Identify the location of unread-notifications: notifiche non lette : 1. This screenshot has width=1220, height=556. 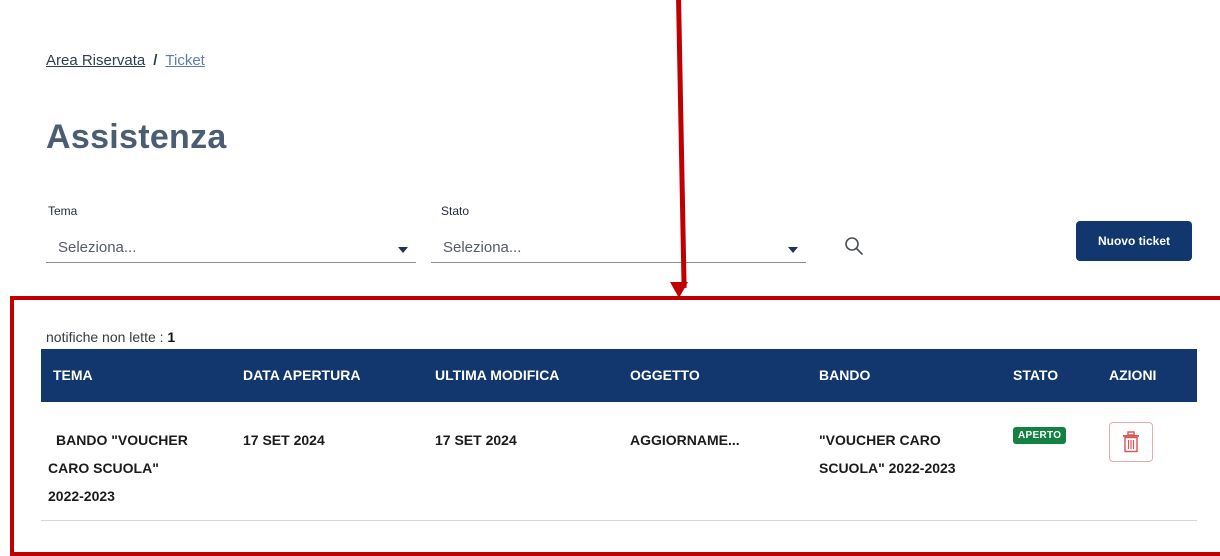
(110, 337).